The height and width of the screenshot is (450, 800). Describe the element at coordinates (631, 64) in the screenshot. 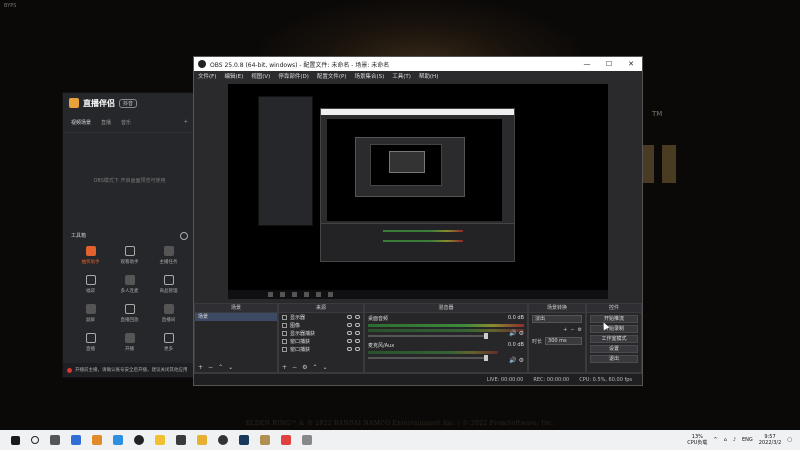

I see `close-button: ✕` at that location.